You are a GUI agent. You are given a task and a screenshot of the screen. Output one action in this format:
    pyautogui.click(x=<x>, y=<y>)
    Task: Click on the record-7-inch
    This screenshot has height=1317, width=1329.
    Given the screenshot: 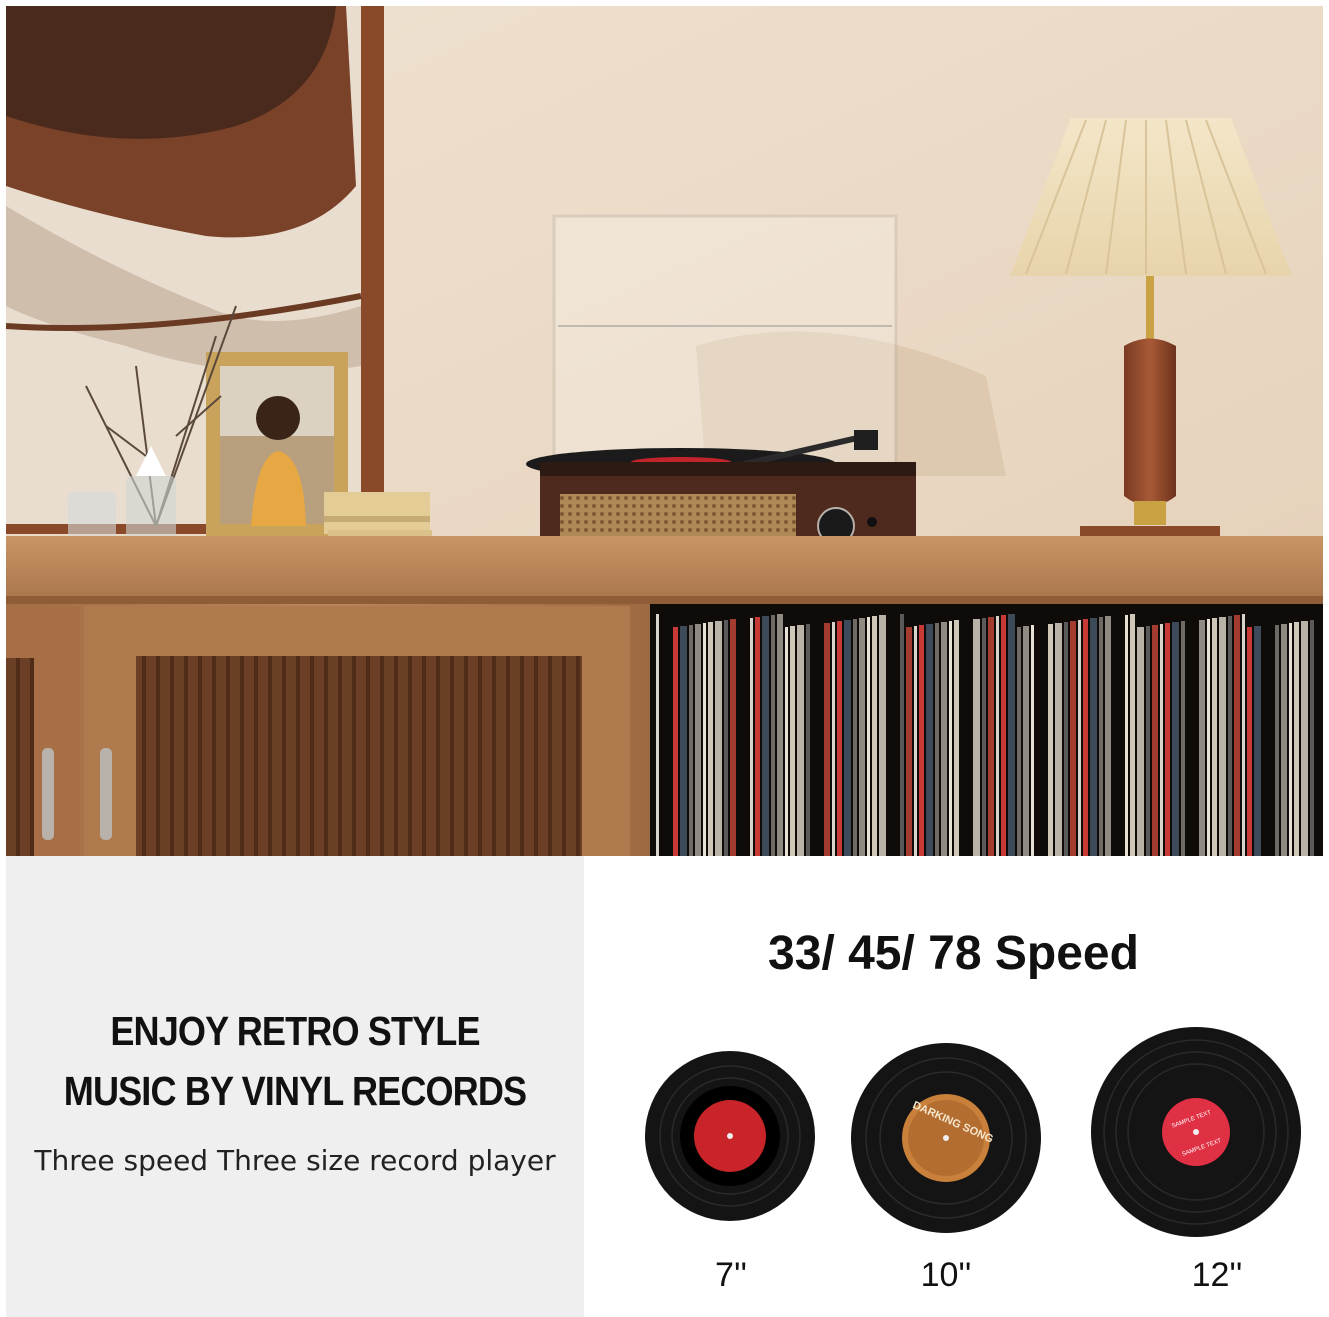 What is the action you would take?
    pyautogui.click(x=730, y=1136)
    